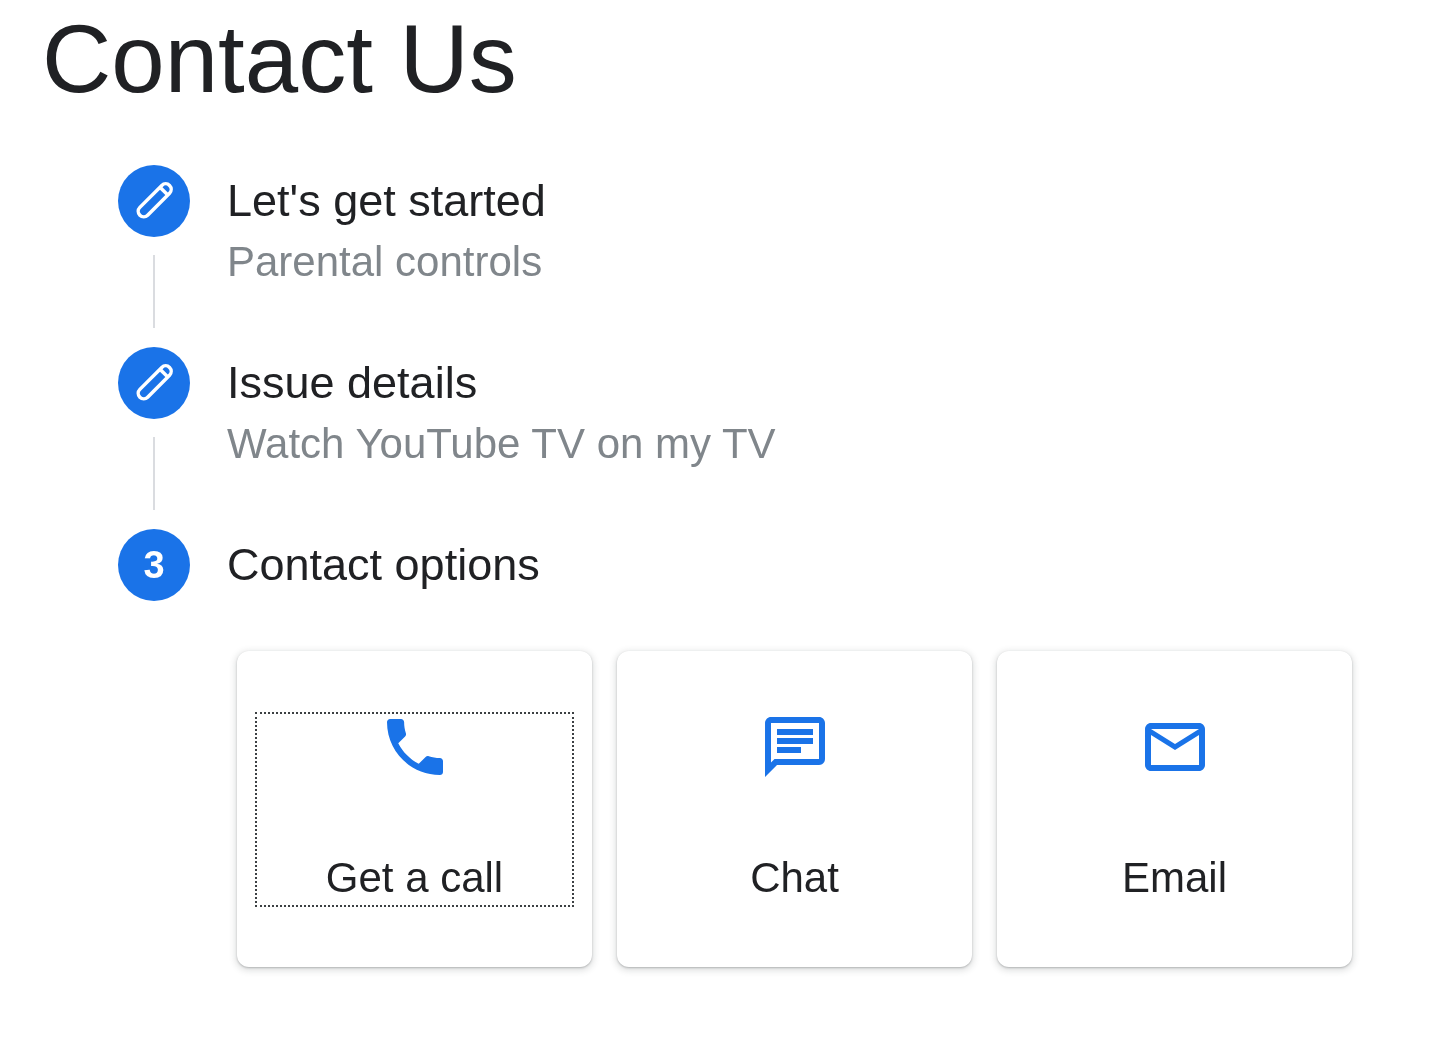 This screenshot has width=1440, height=1039. What do you see at coordinates (1174, 809) in the screenshot?
I see `contact-option-button: Email` at bounding box center [1174, 809].